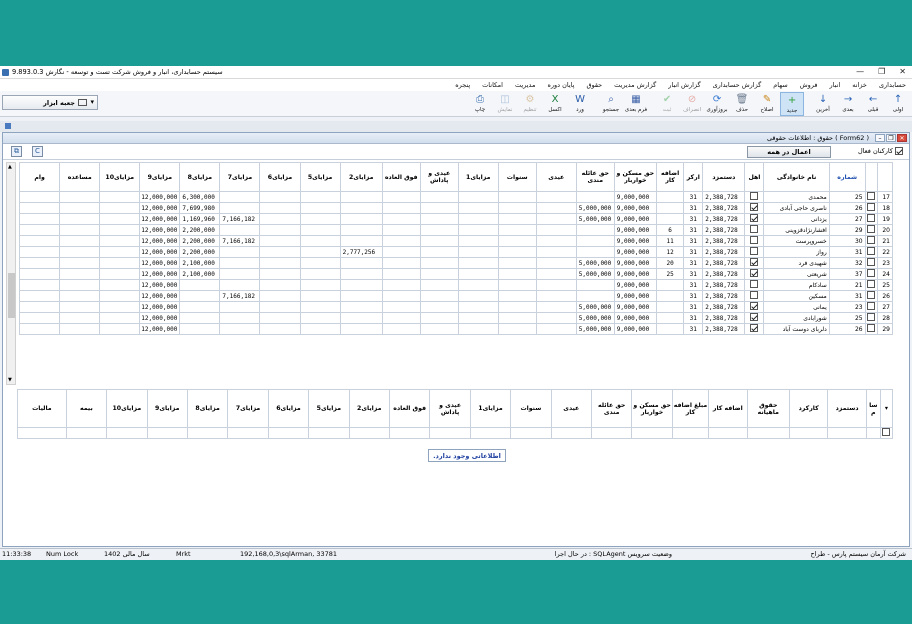 The height and width of the screenshot is (624, 912). Describe the element at coordinates (611, 104) in the screenshot. I see `toolbar-button-11: ⌕ جستجو` at that location.